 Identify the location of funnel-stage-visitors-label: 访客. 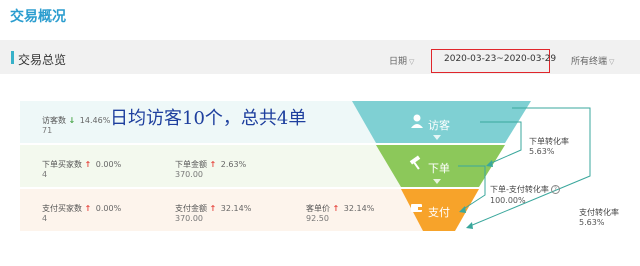
(439, 125).